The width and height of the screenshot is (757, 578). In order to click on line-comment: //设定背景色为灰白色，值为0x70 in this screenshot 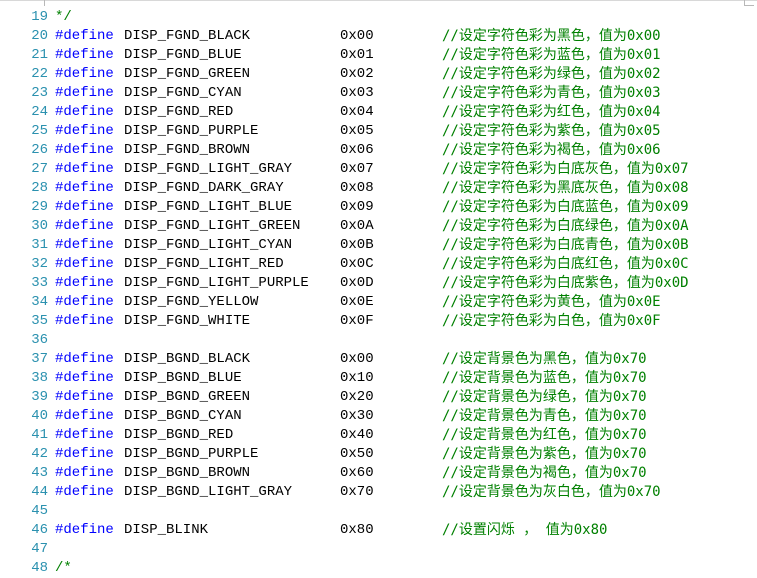, I will do `click(551, 492)`.